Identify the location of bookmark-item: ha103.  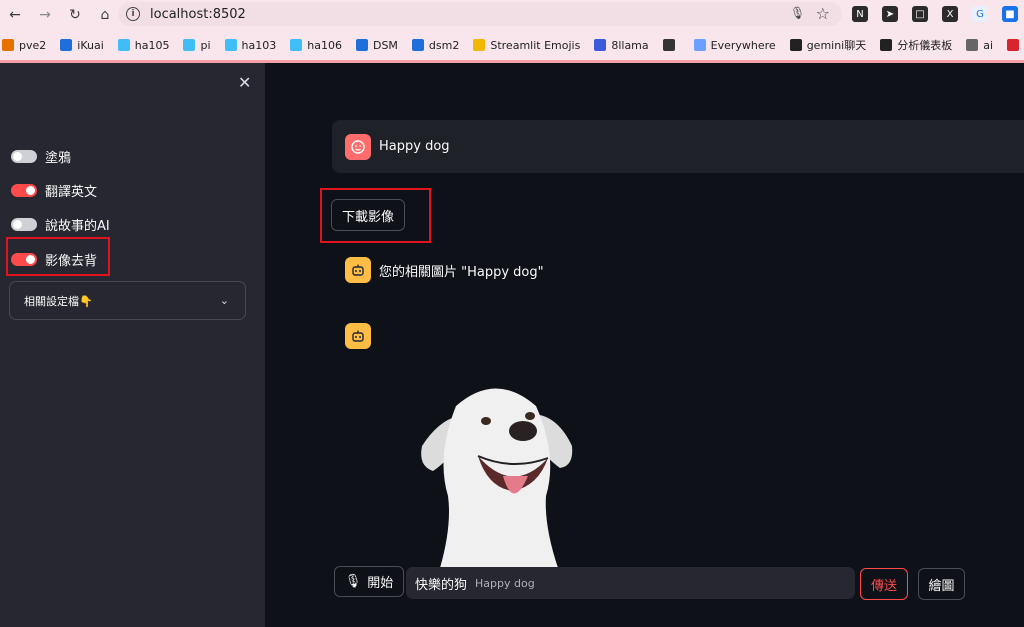
(250, 45).